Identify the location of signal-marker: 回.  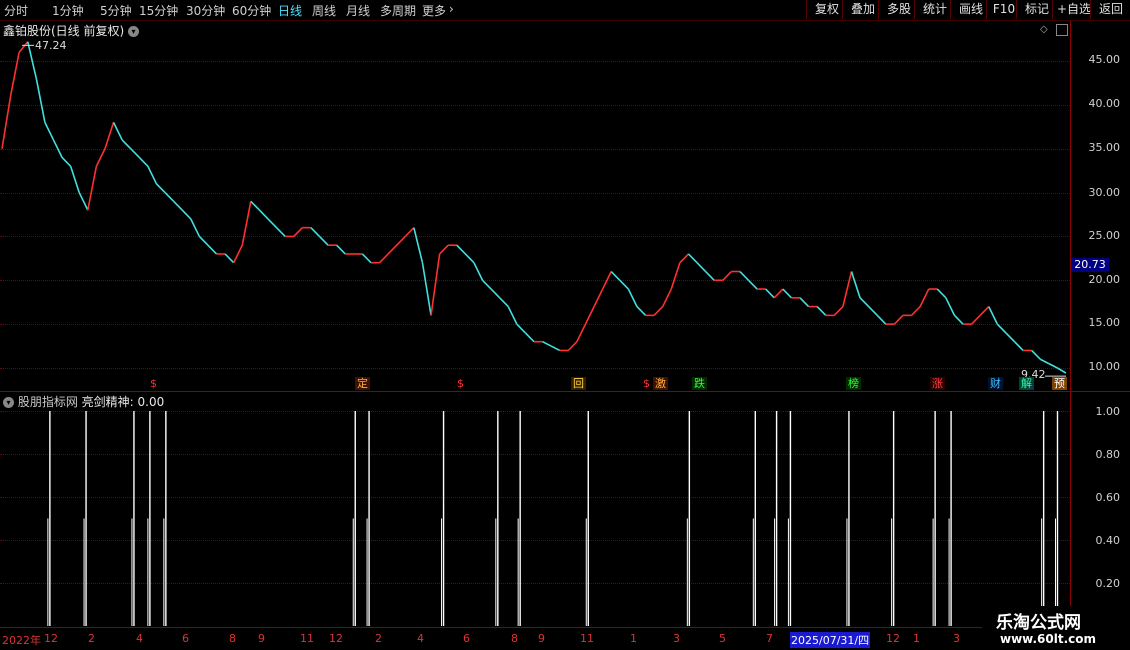
(578, 383).